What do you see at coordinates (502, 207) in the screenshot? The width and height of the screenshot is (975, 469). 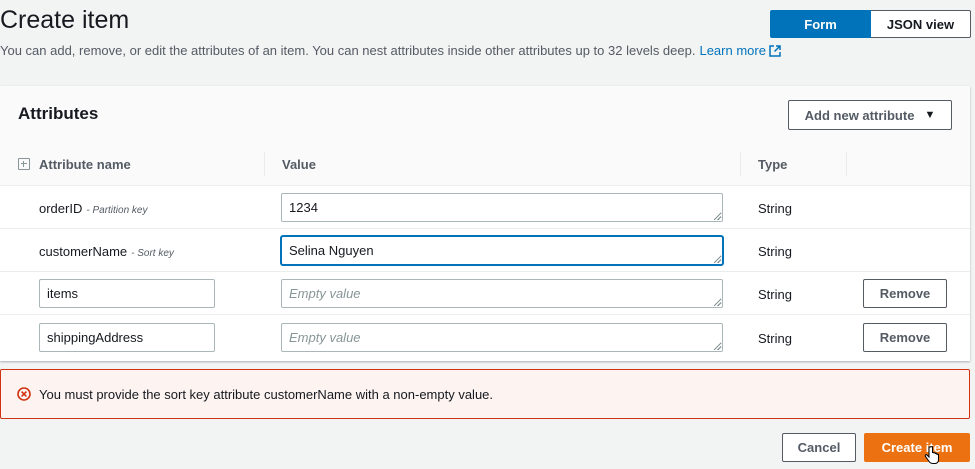 I see `value-input-orderid: 1234` at bounding box center [502, 207].